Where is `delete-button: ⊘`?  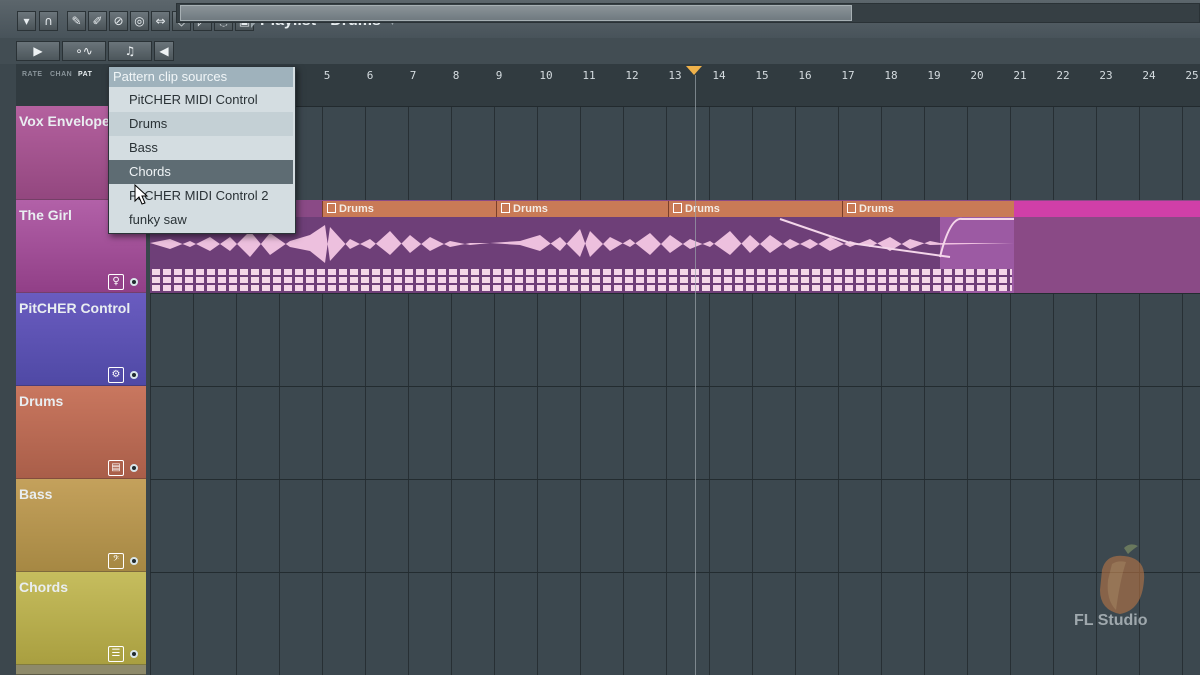
delete-button: ⊘ is located at coordinates (118, 21).